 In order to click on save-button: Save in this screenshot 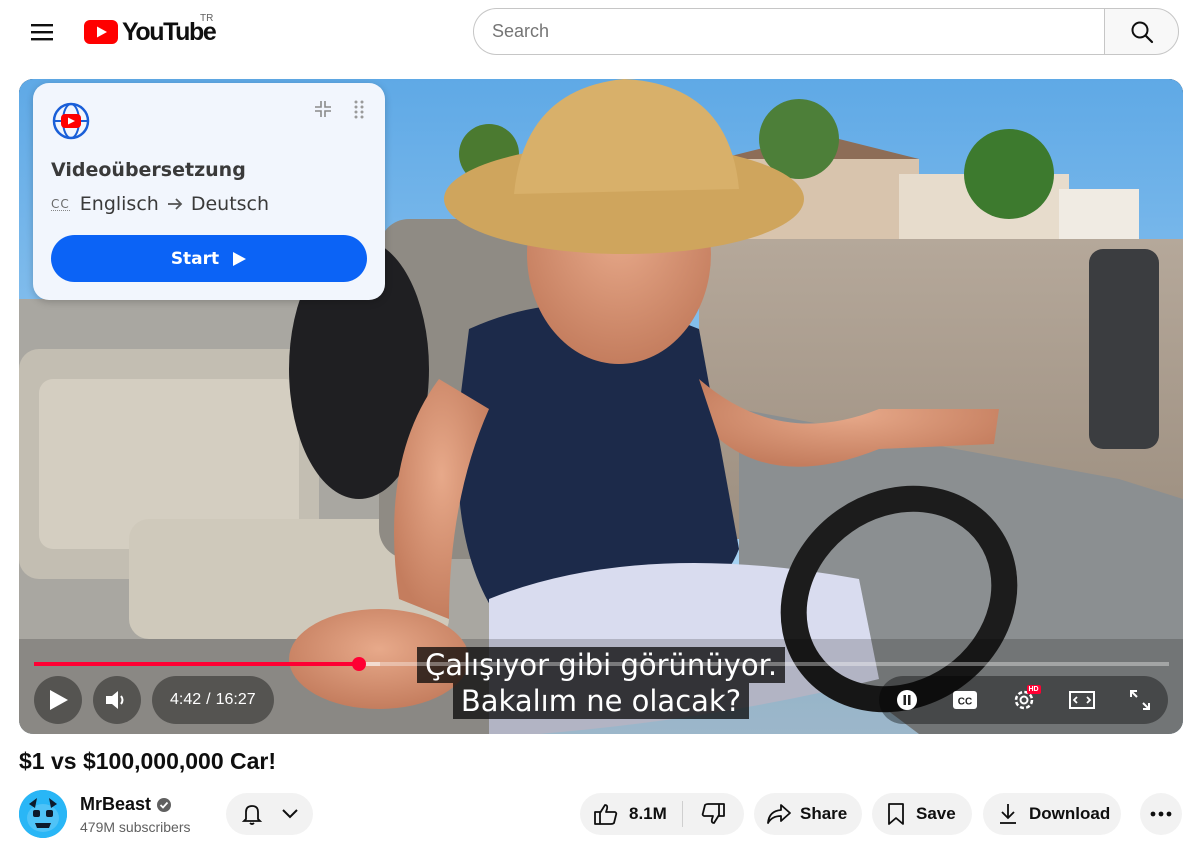, I will do `click(922, 814)`.